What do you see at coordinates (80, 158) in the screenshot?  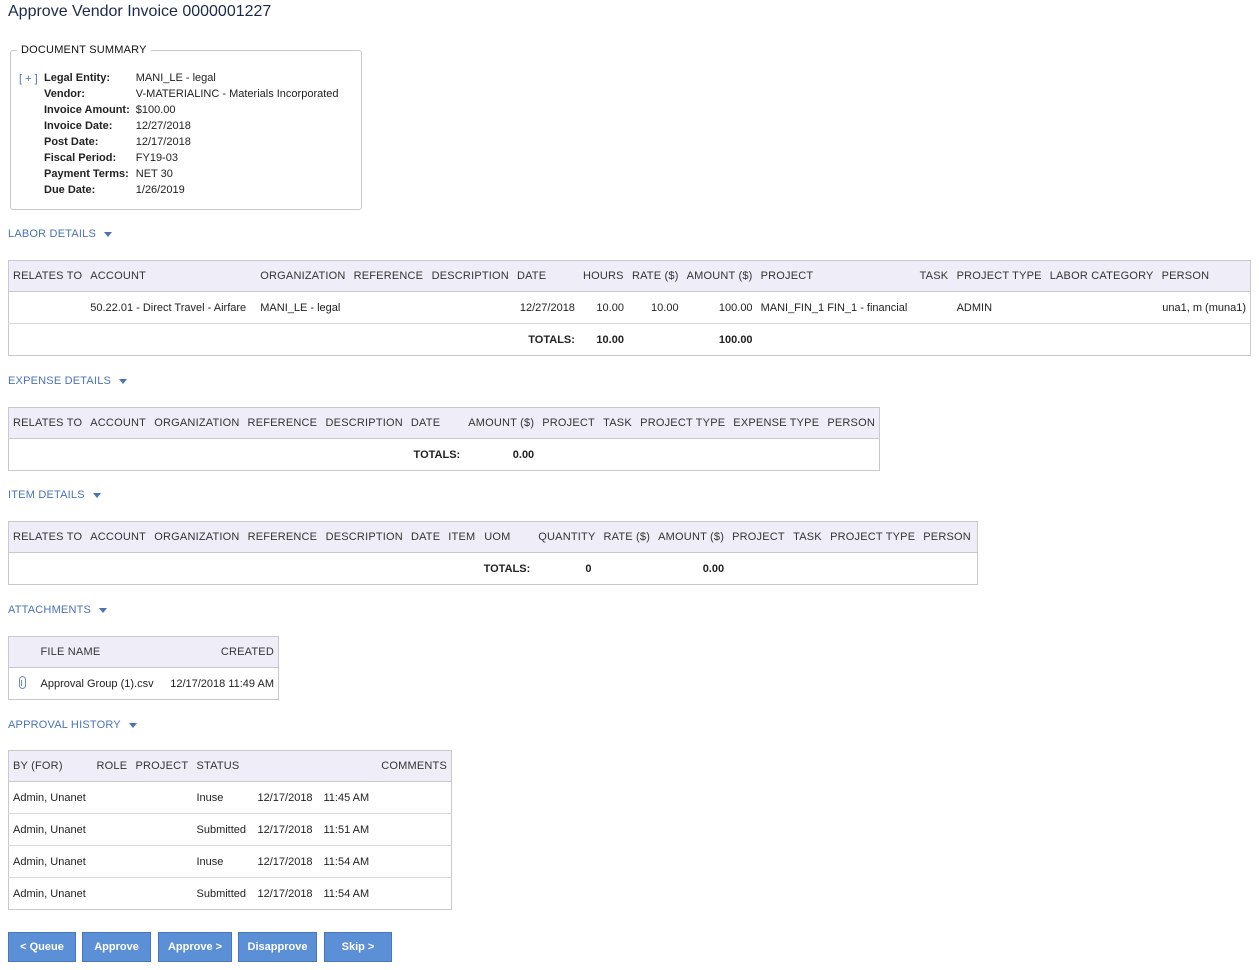 I see `summary-label: Fiscal Period:` at bounding box center [80, 158].